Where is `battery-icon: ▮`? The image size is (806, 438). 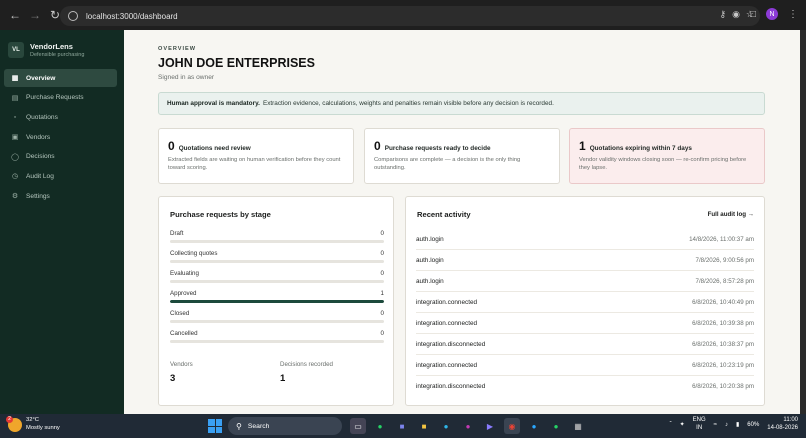
battery-icon: ▮ is located at coordinates (737, 424).